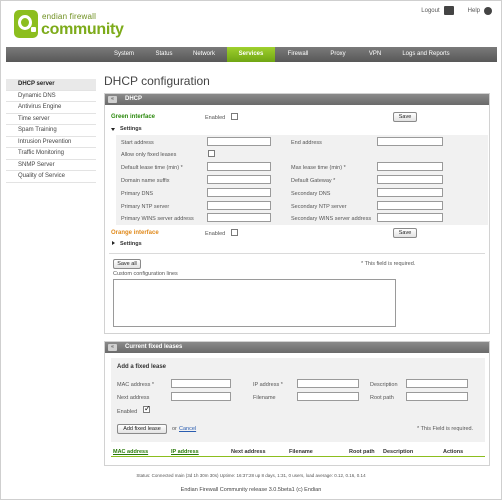 The height and width of the screenshot is (500, 502). What do you see at coordinates (145, 181) in the screenshot?
I see `domain-suffix-label: Domain name suffix` at bounding box center [145, 181].